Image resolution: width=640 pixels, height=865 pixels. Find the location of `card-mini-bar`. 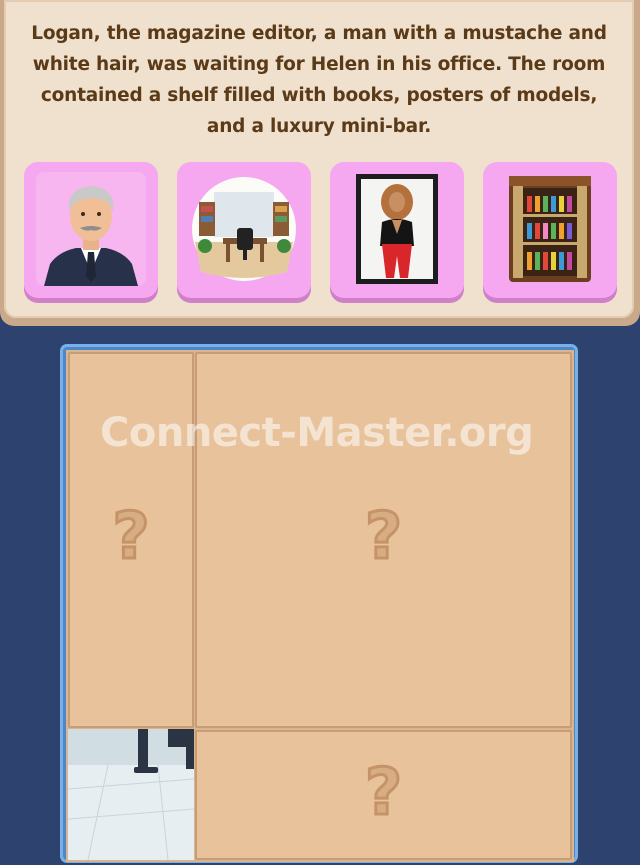

card-mini-bar is located at coordinates (550, 230).